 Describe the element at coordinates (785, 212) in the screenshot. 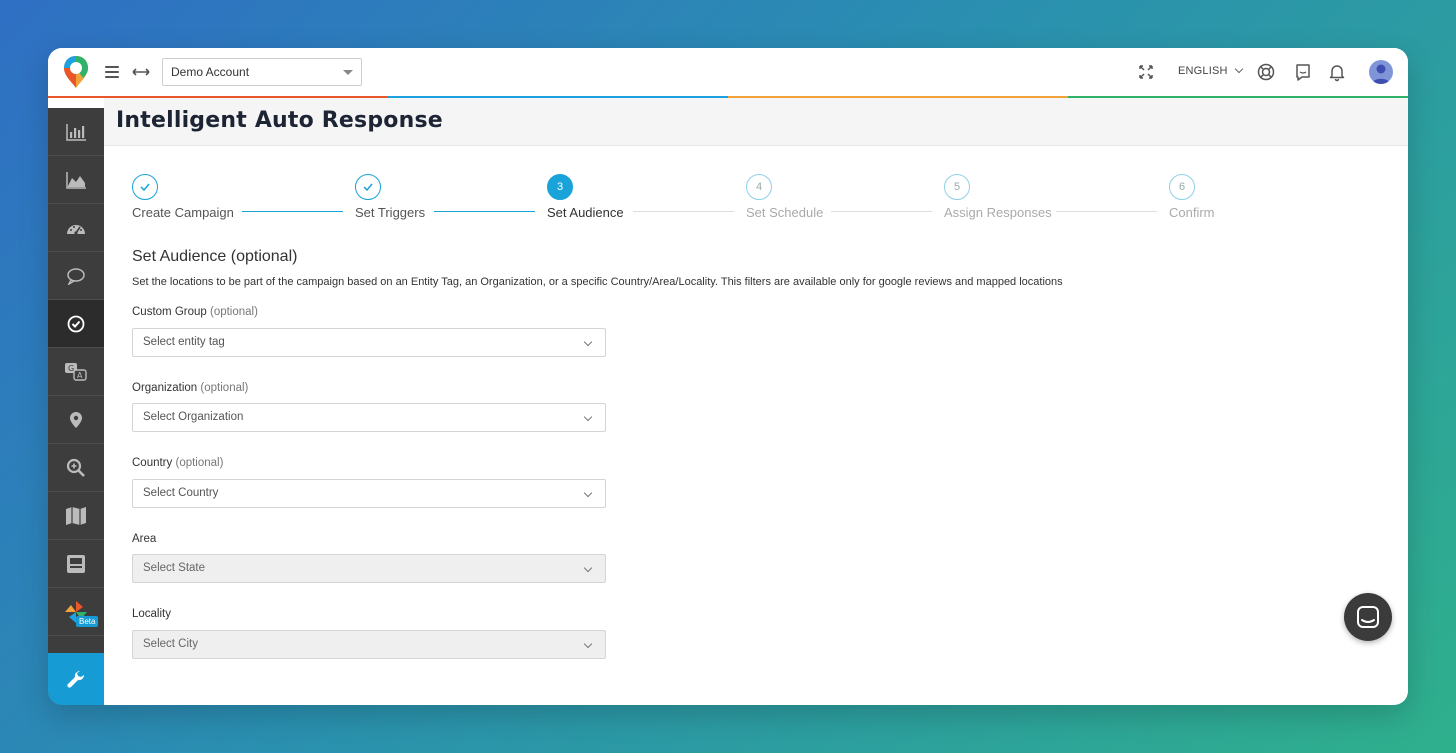

I see `step-label: Set Schedule` at that location.